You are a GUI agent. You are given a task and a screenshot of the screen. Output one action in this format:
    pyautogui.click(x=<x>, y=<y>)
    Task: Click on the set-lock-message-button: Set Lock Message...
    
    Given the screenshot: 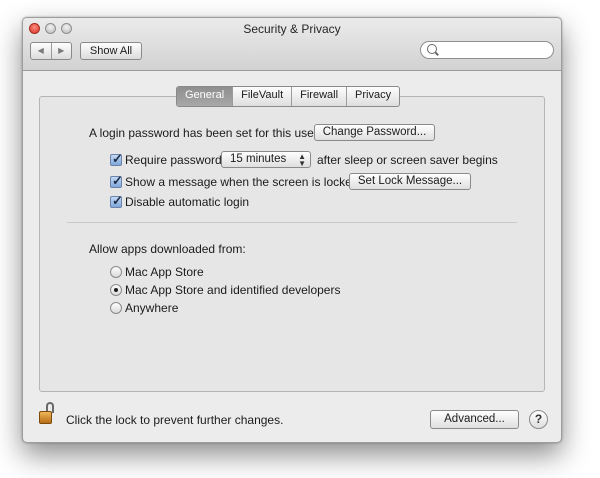 What is the action you would take?
    pyautogui.click(x=410, y=181)
    